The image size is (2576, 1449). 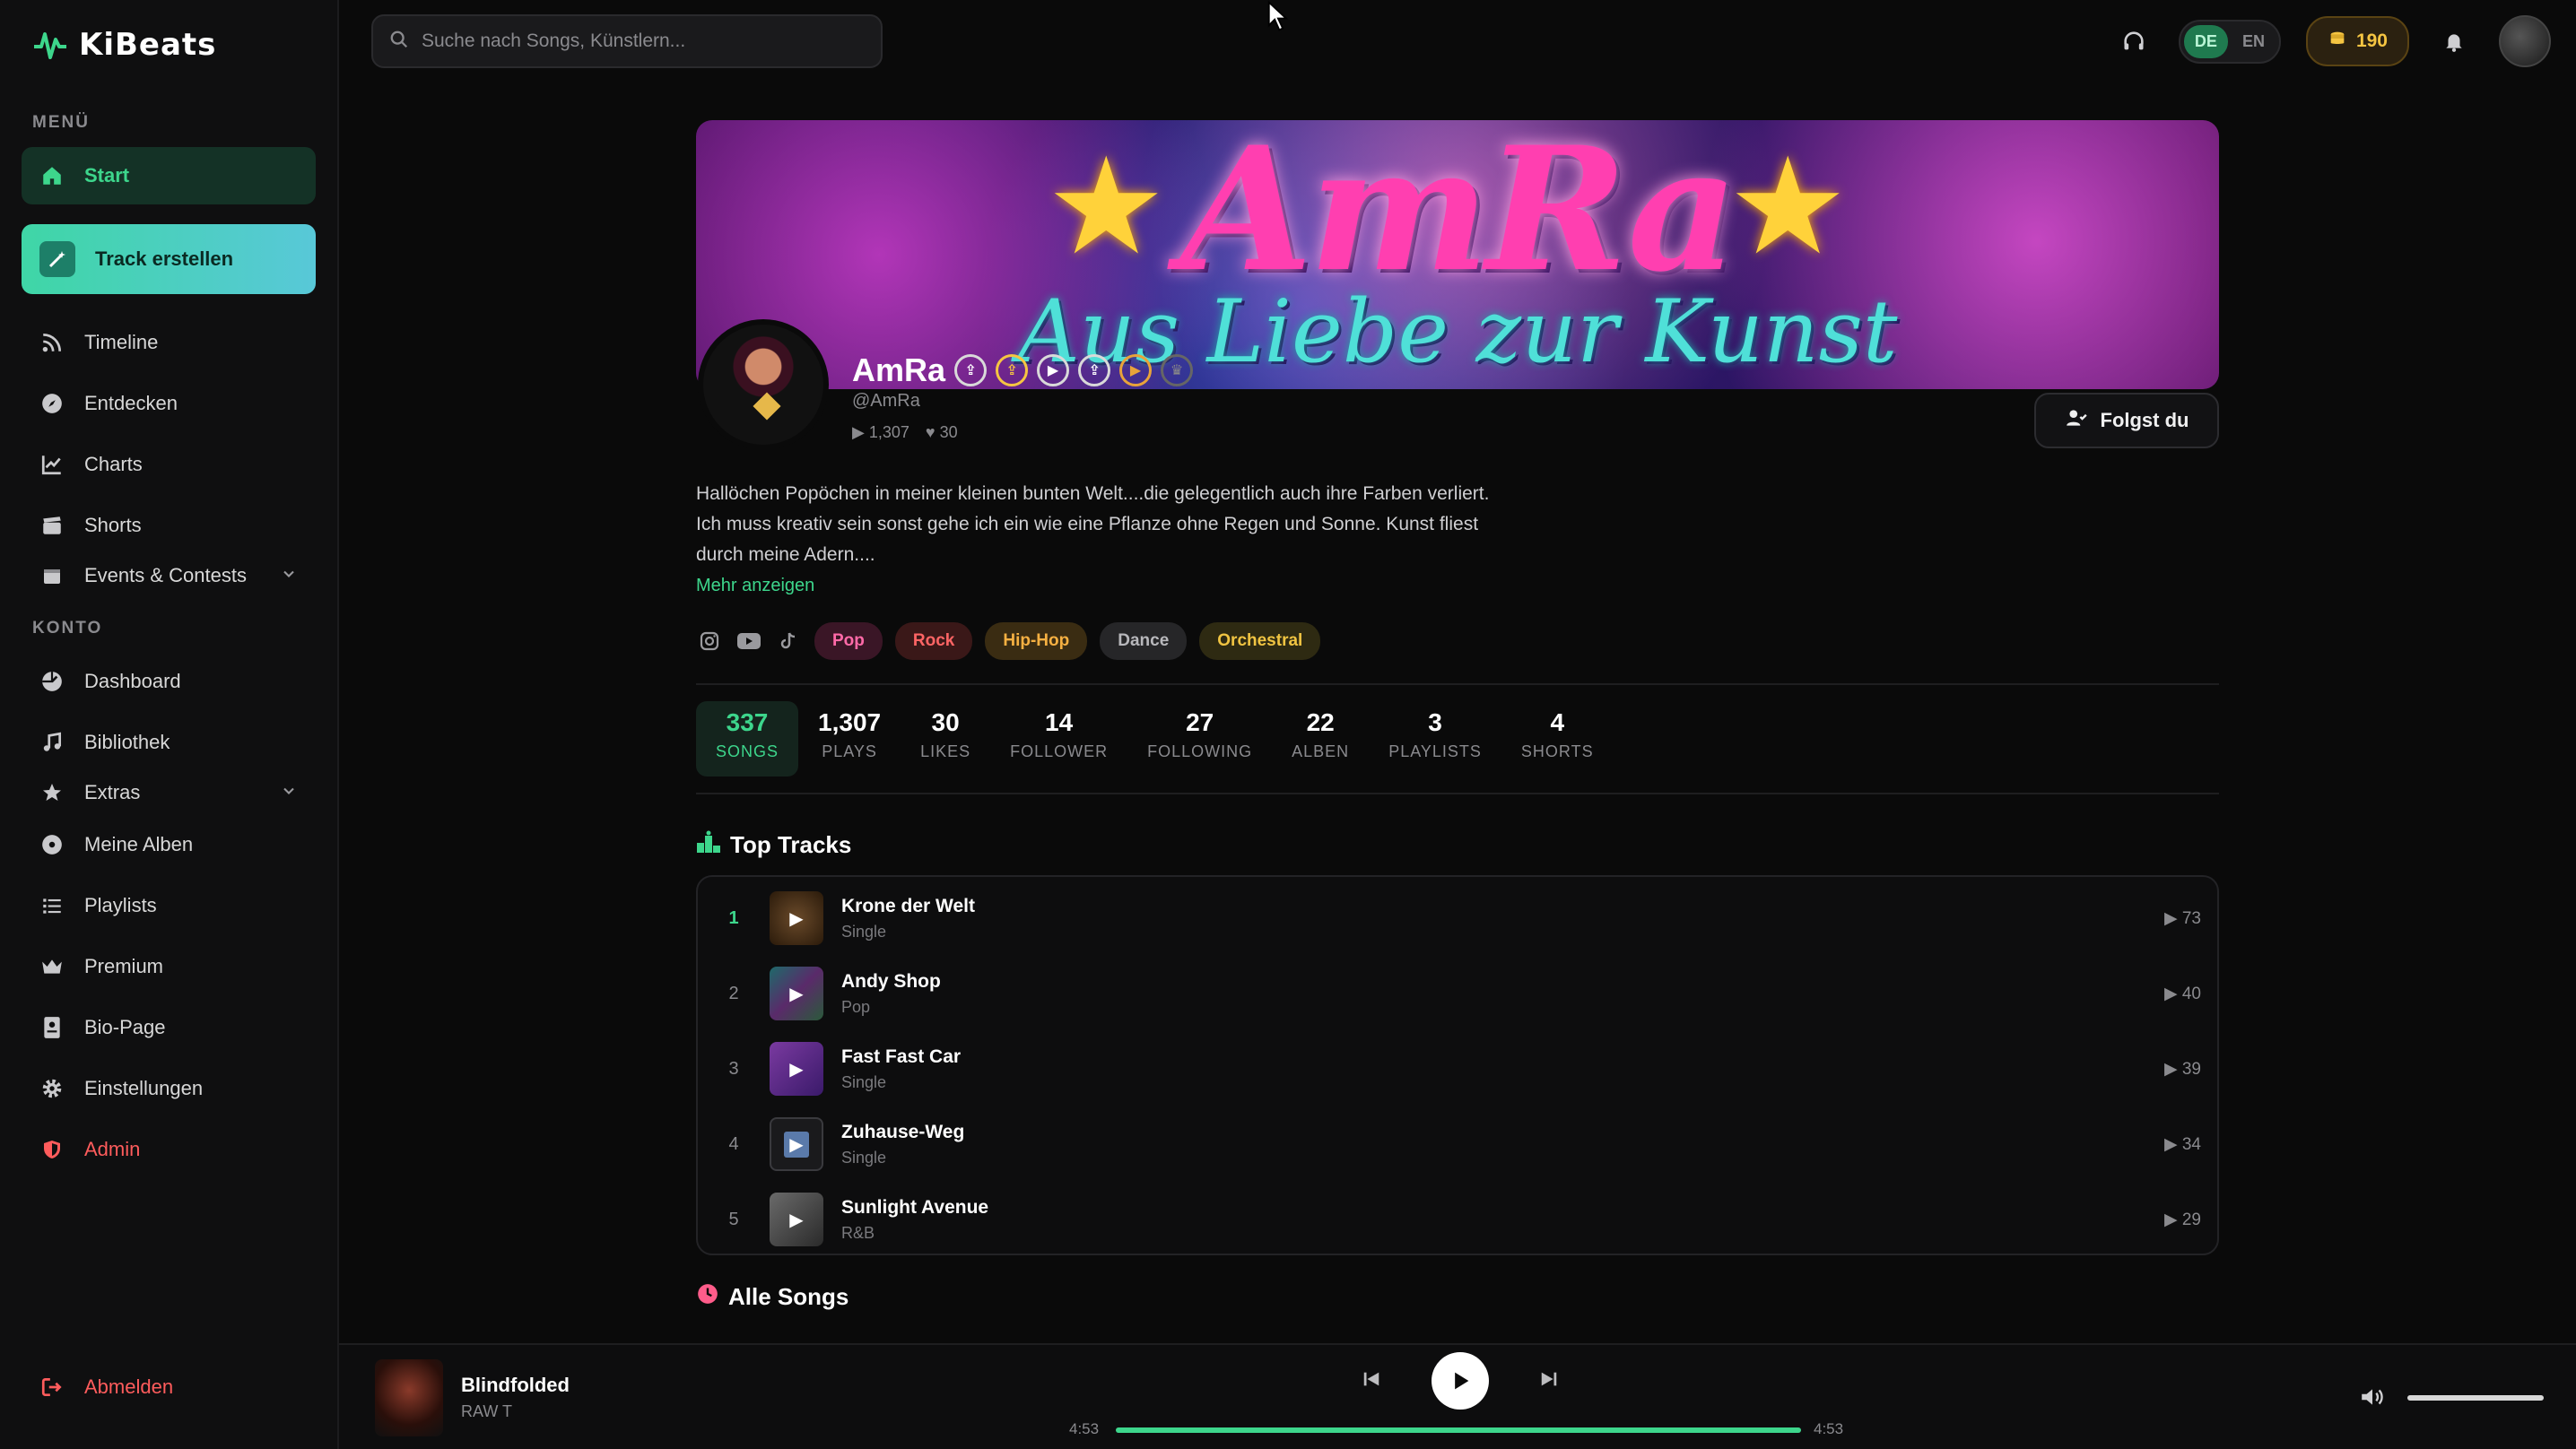 I want to click on sidebar-item-label: Playlists, so click(x=120, y=905).